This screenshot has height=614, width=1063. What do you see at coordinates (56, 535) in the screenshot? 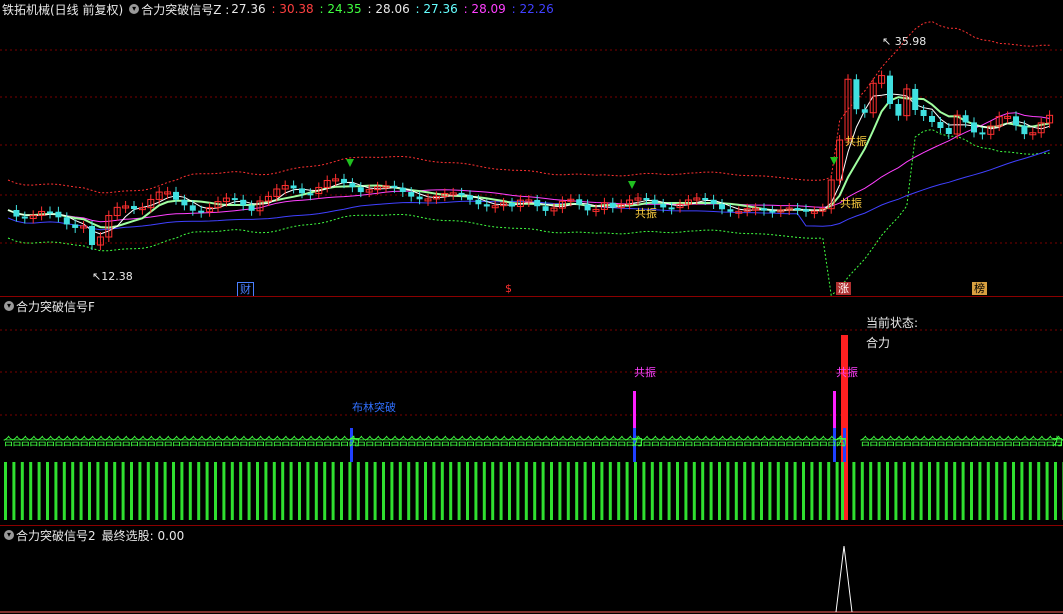
I see `signal-2-title: 合力突破信号2` at bounding box center [56, 535].